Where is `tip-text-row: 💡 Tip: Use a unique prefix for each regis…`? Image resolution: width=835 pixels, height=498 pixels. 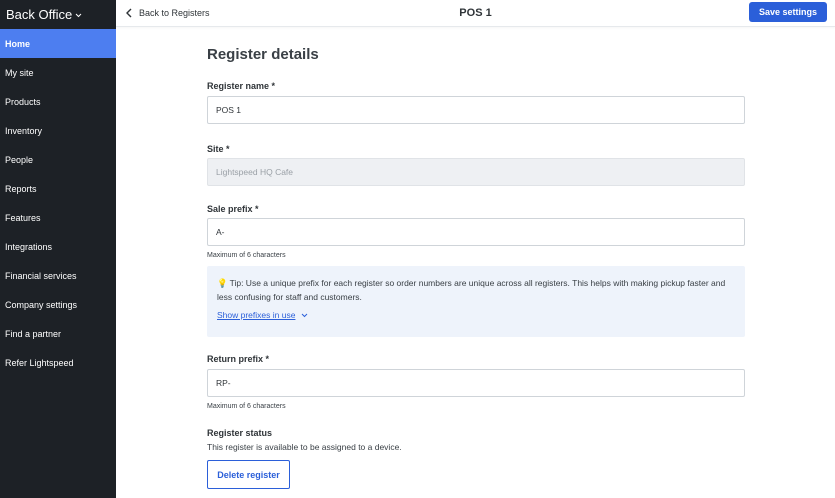
tip-text-row: 💡 Tip: Use a unique prefix for each regis… is located at coordinates (476, 290).